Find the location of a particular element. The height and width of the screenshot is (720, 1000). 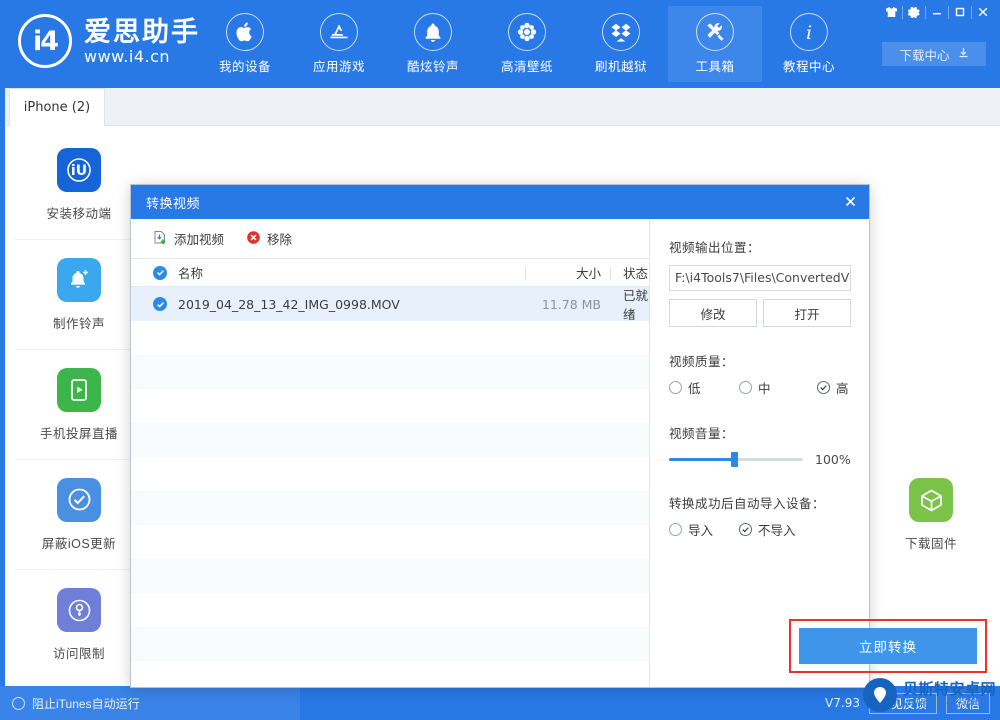

auto-import-label: 转换成功后自动导入设备： is located at coordinates (747, 504).